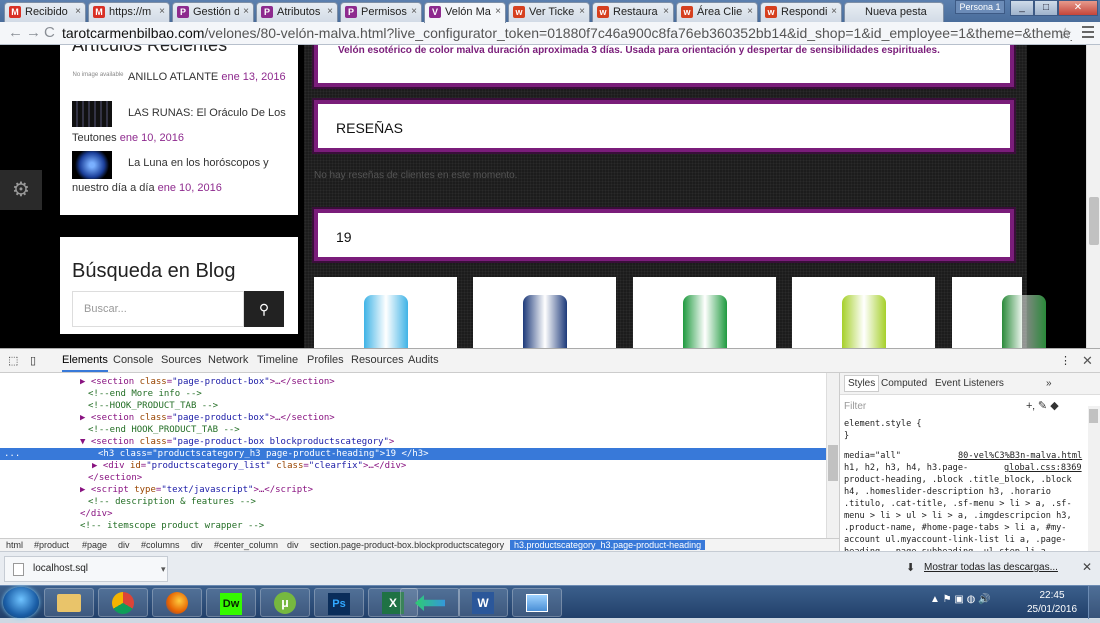 The height and width of the screenshot is (623, 1100). Describe the element at coordinates (465, 12) in the screenshot. I see `browser-tab: V Velón Ma ×` at that location.